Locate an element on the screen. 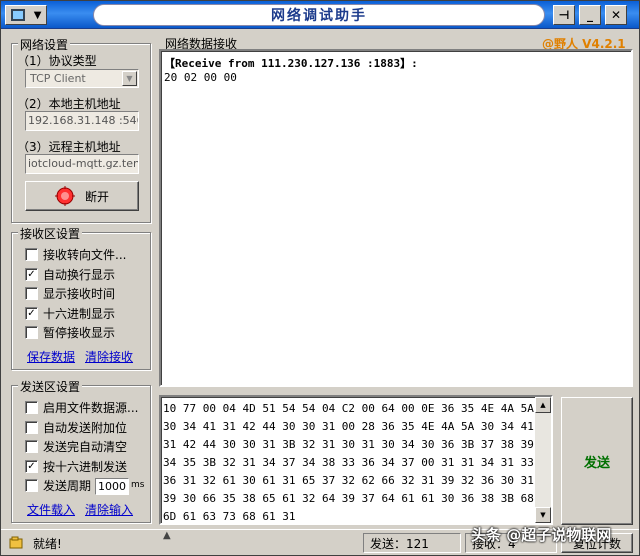 This screenshot has width=640, height=556. send-option-2: 发送完自动清空 is located at coordinates (76, 446).